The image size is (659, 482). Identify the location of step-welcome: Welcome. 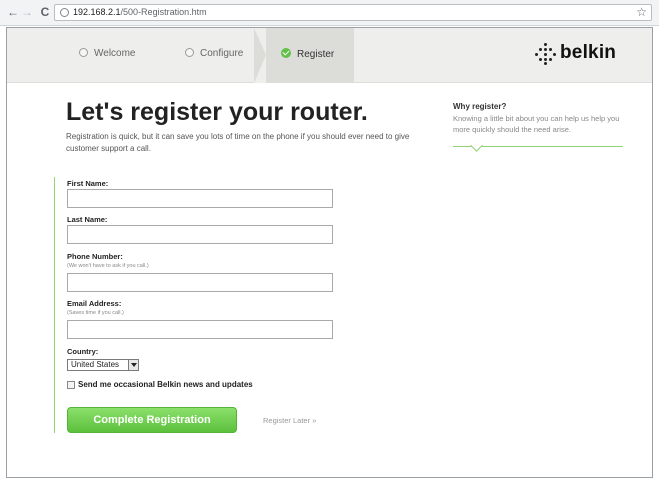
(107, 53).